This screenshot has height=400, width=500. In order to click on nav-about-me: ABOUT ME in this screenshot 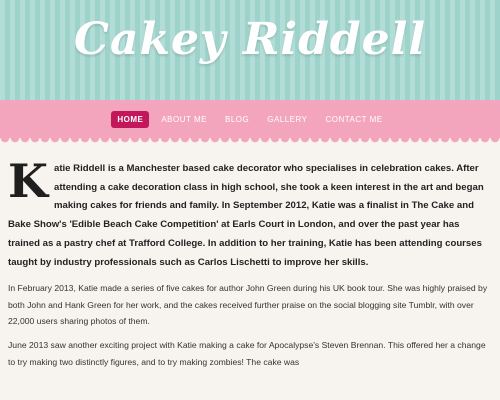, I will do `click(184, 119)`.